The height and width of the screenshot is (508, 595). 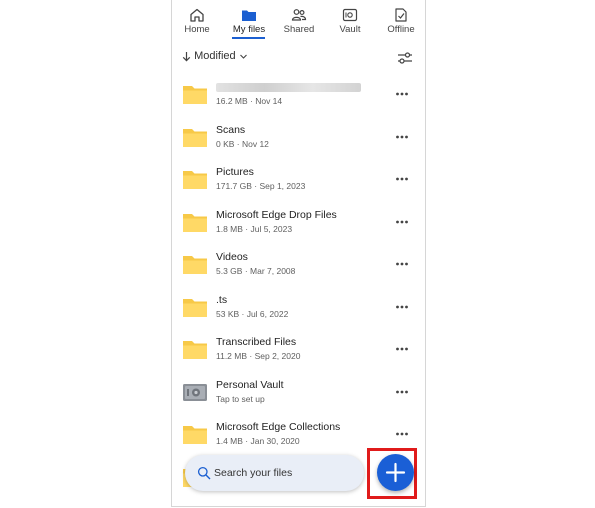 I want to click on search-icon, so click(x=204, y=473).